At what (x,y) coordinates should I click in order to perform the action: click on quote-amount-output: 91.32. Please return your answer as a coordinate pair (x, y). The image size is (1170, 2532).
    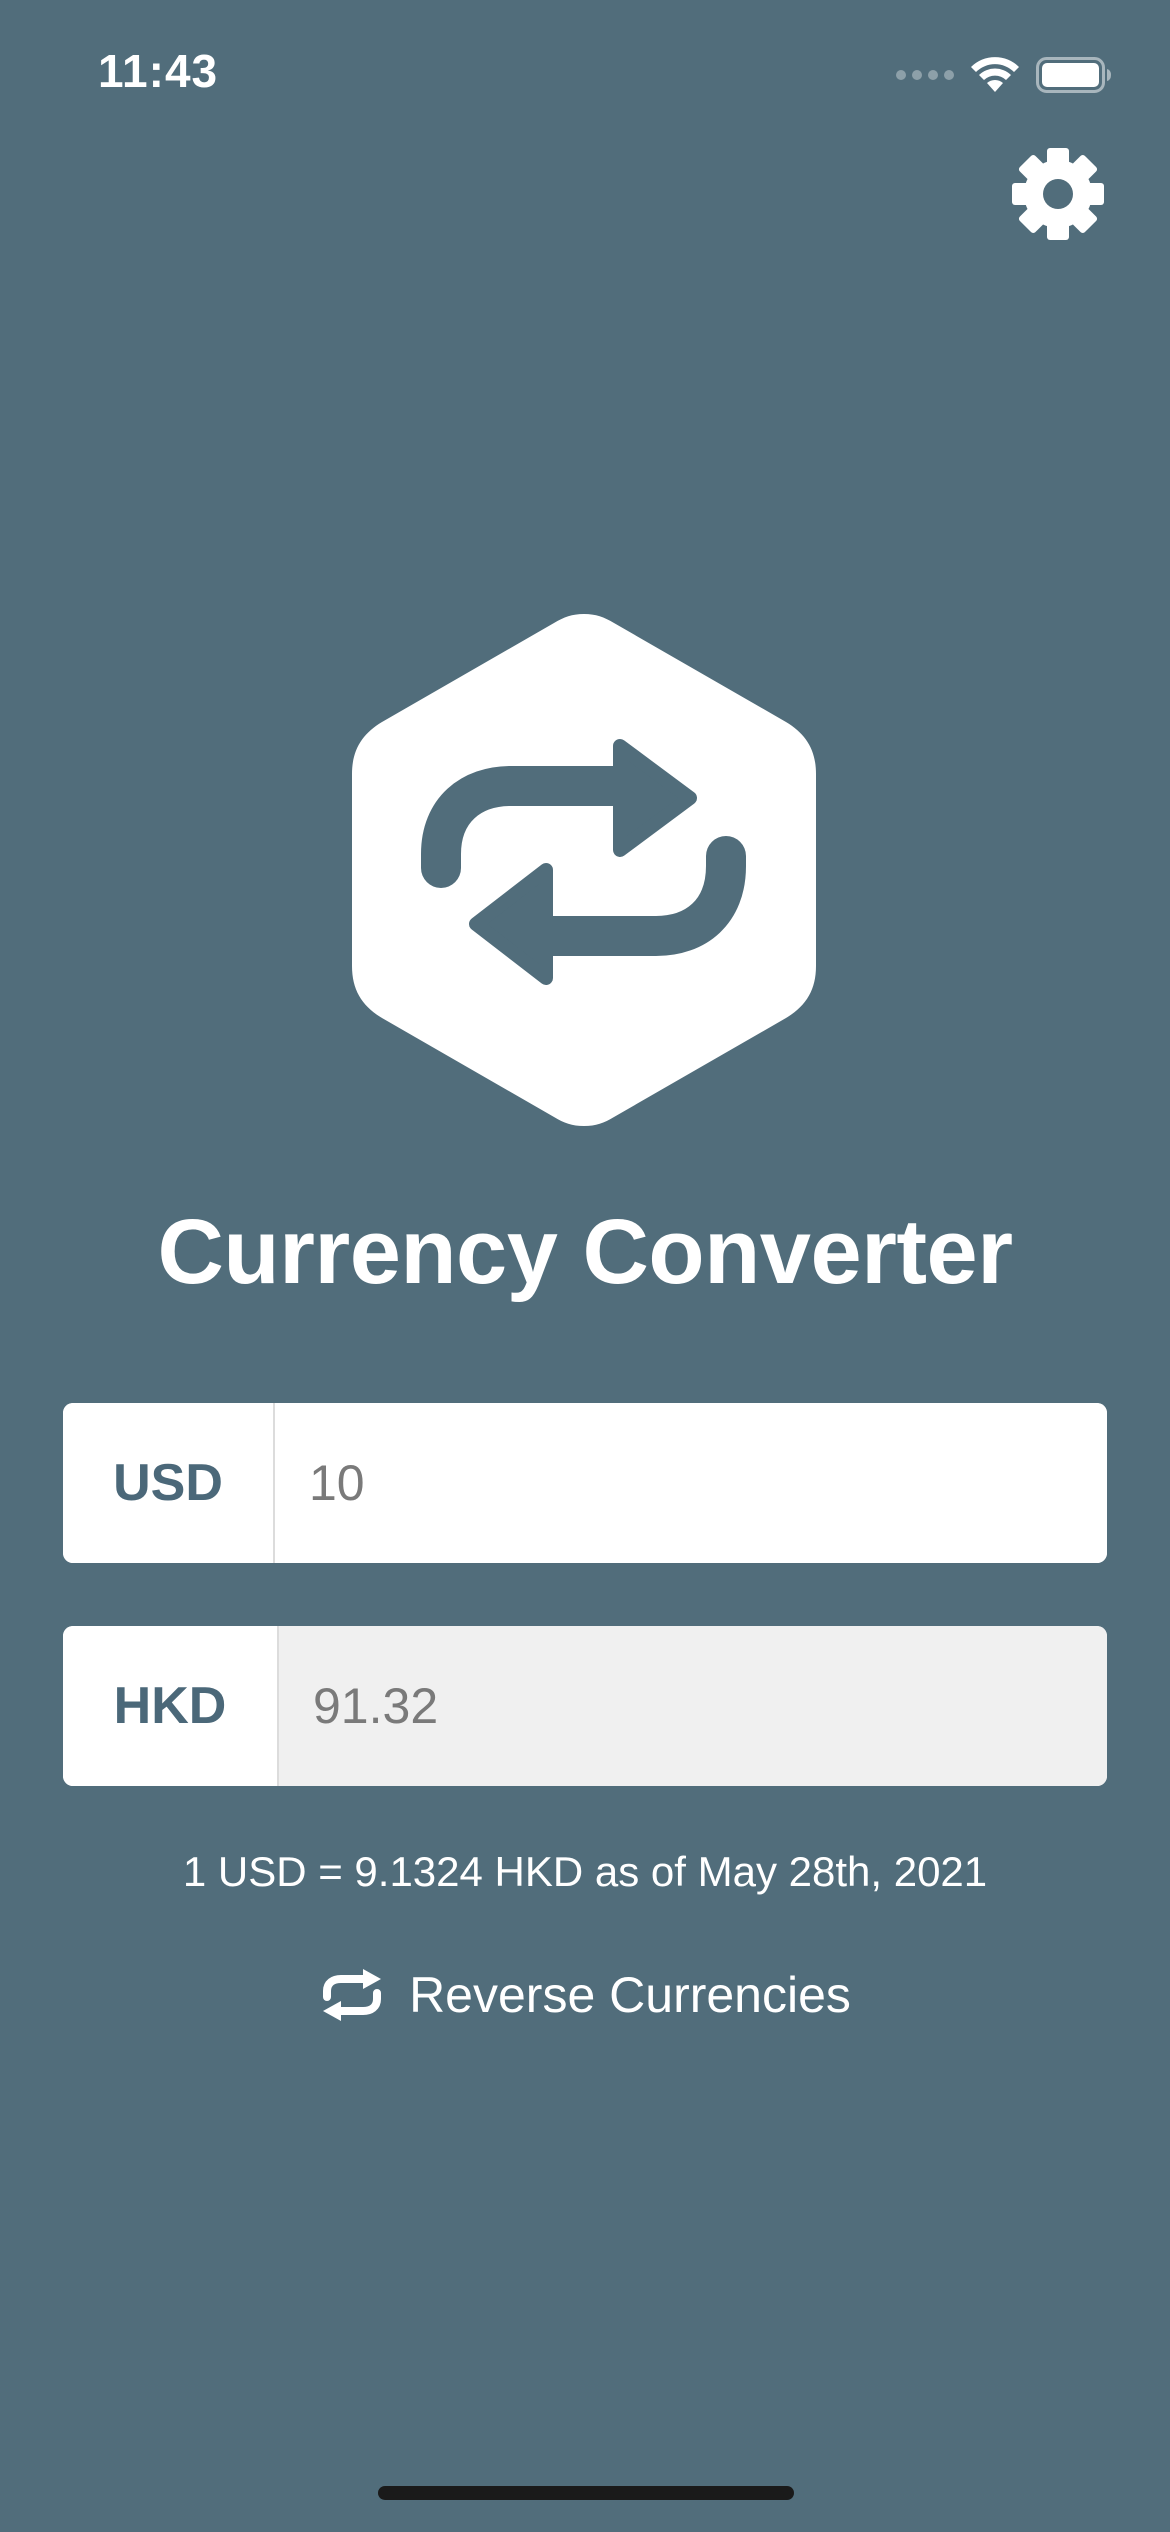
    Looking at the image, I should click on (693, 1706).